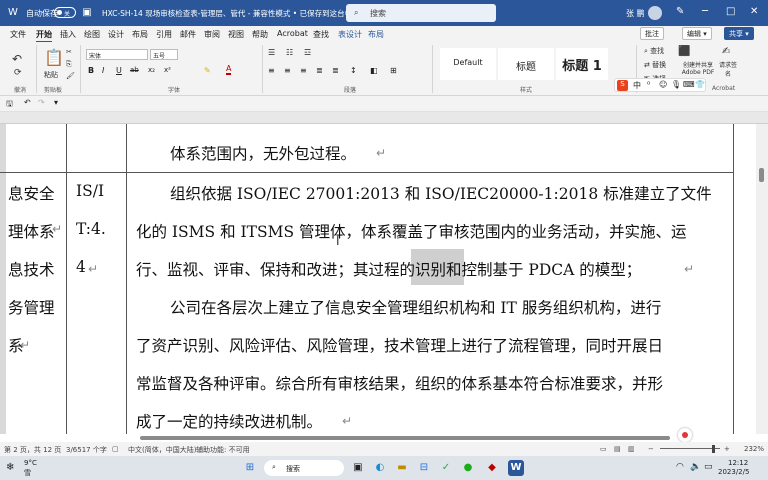  Describe the element at coordinates (648, 84) in the screenshot. I see `ime-punct-icon: ⁰` at that location.